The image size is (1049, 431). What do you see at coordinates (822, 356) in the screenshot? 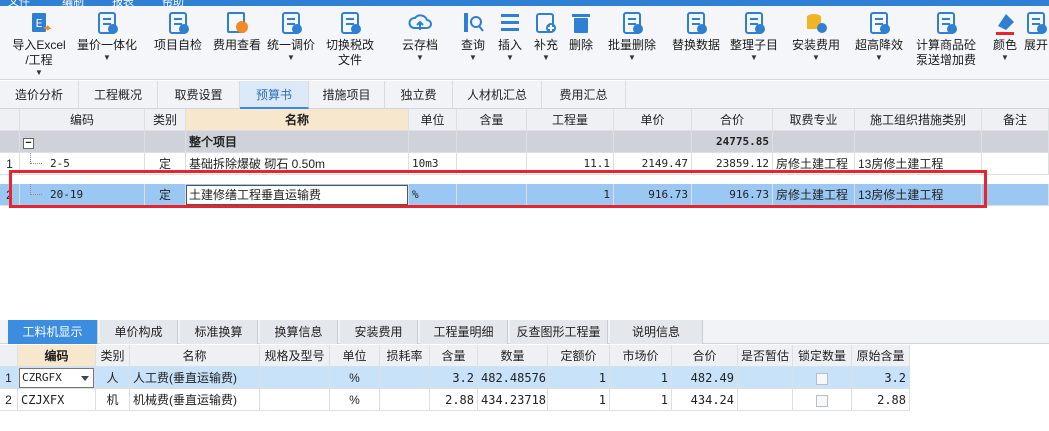
I see `resource-header-12: 锁定数量` at bounding box center [822, 356].